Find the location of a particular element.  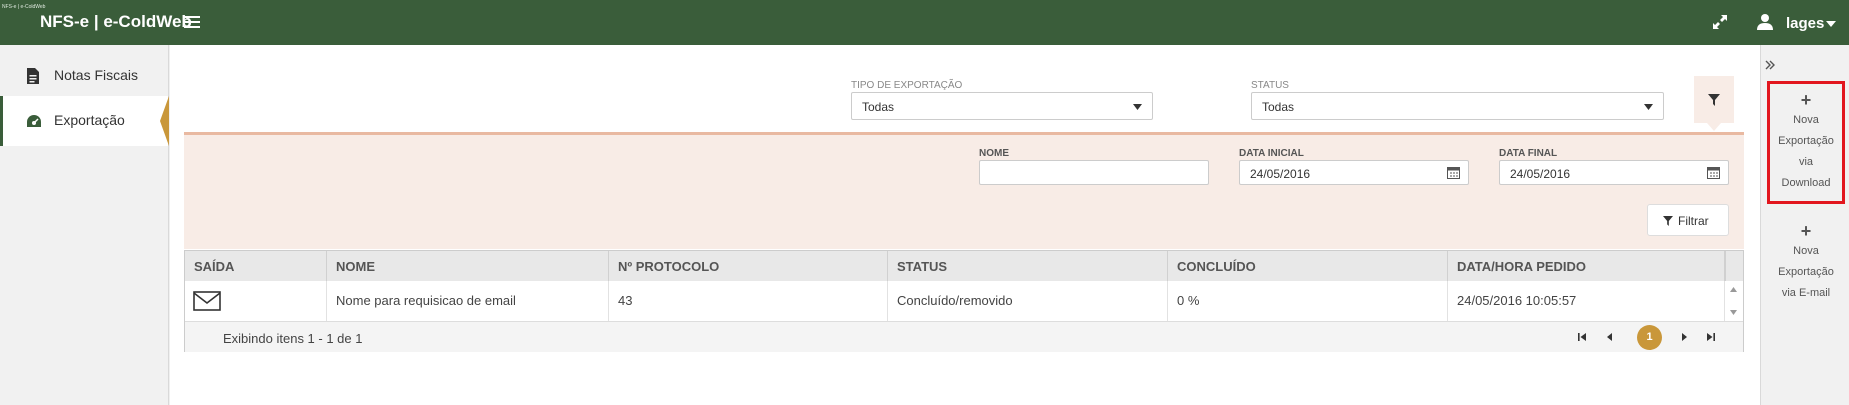

column-header-nome: NOME is located at coordinates (468, 266).